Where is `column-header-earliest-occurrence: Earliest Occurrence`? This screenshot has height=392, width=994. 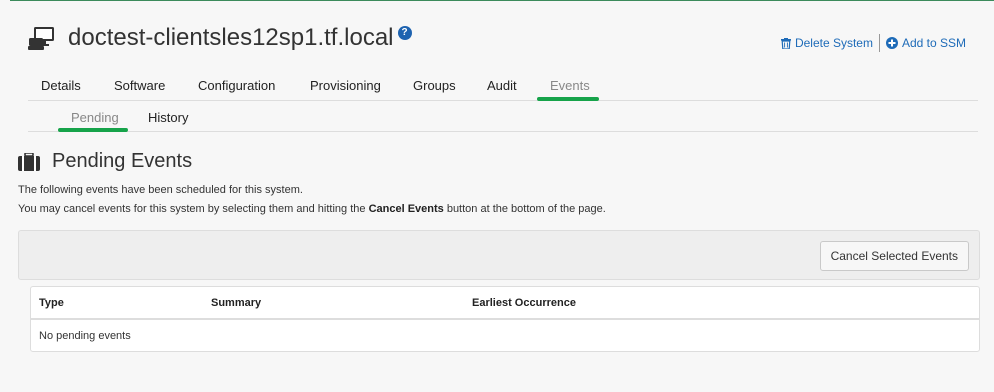
column-header-earliest-occurrence: Earliest Occurrence is located at coordinates (524, 303).